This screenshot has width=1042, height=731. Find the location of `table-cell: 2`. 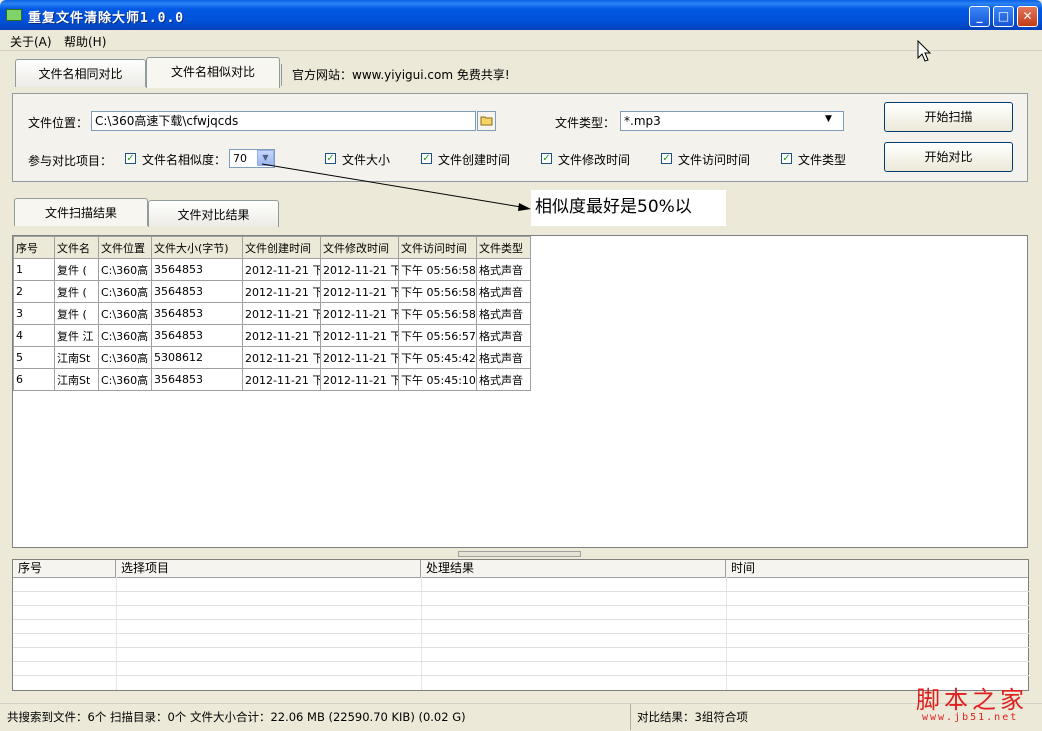

table-cell: 2 is located at coordinates (34, 291).